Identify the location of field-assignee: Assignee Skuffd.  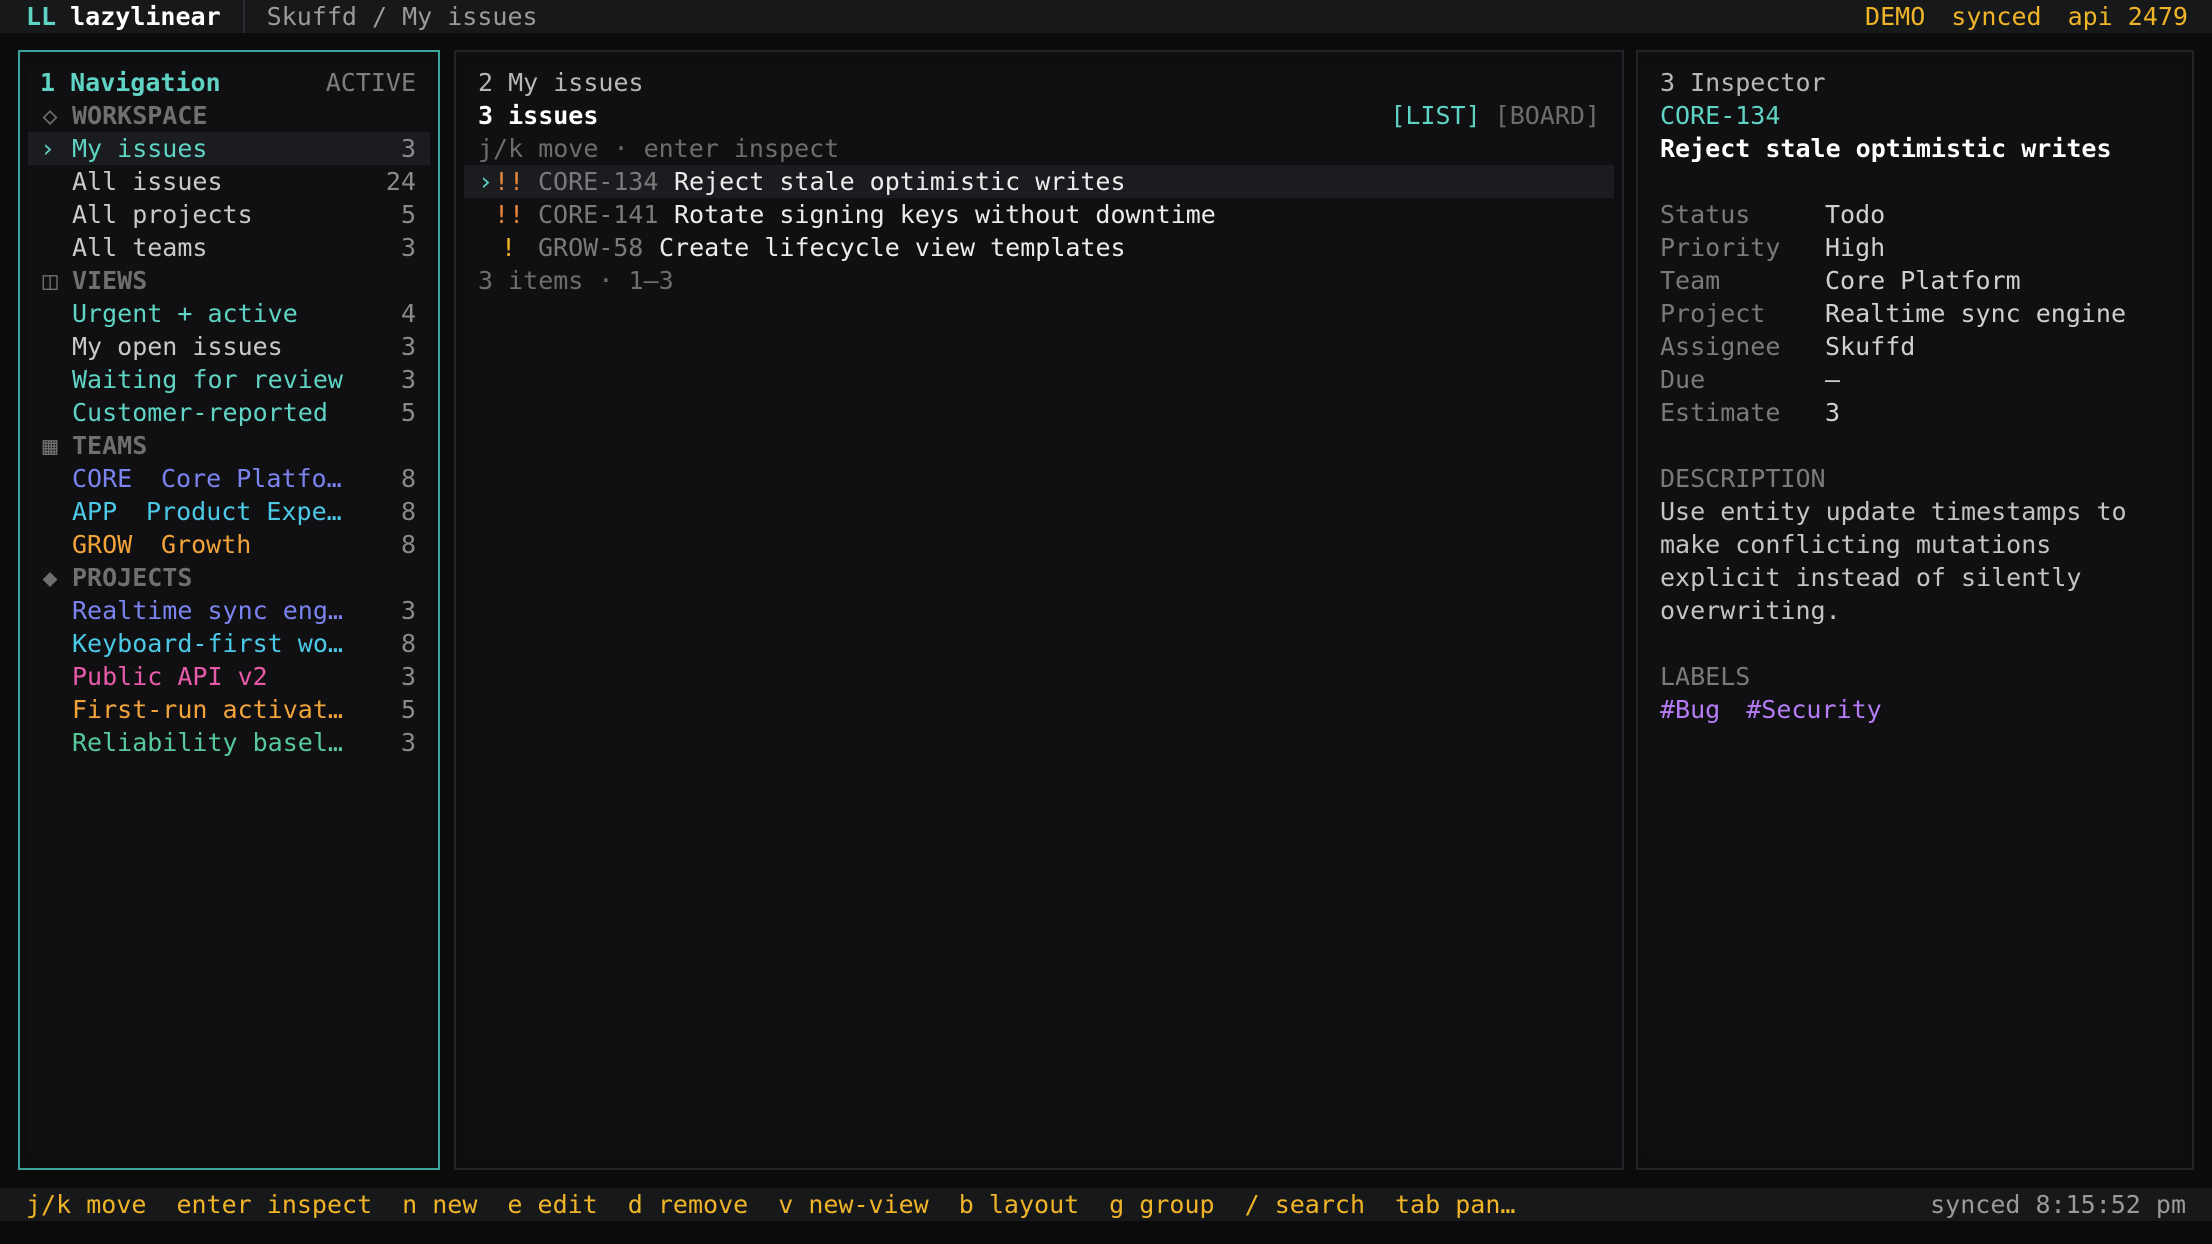
(1922, 346).